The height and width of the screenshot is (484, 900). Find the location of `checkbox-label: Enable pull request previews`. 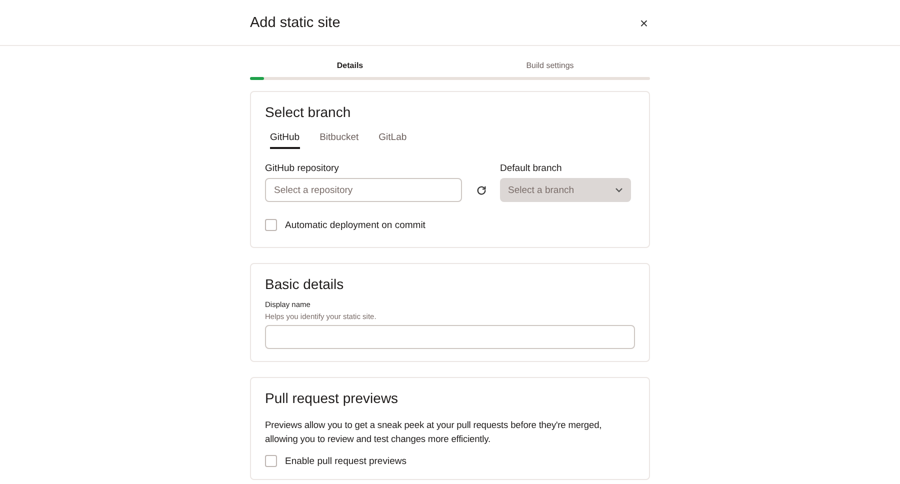

checkbox-label: Enable pull request previews is located at coordinates (345, 461).